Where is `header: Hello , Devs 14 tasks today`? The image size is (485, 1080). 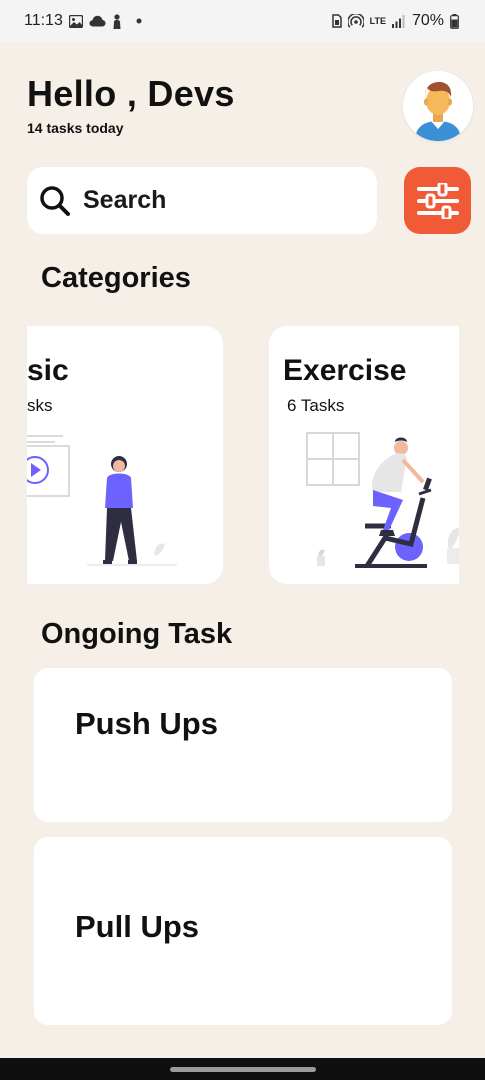
header: Hello , Devs 14 tasks today is located at coordinates (131, 104).